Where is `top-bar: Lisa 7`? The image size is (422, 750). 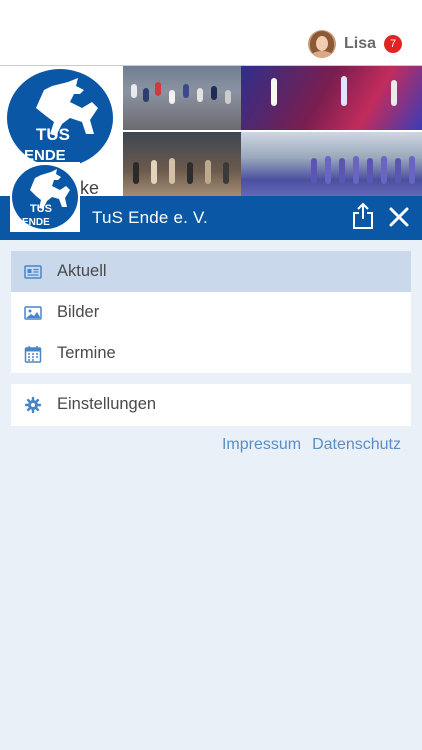 top-bar: Lisa 7 is located at coordinates (211, 33).